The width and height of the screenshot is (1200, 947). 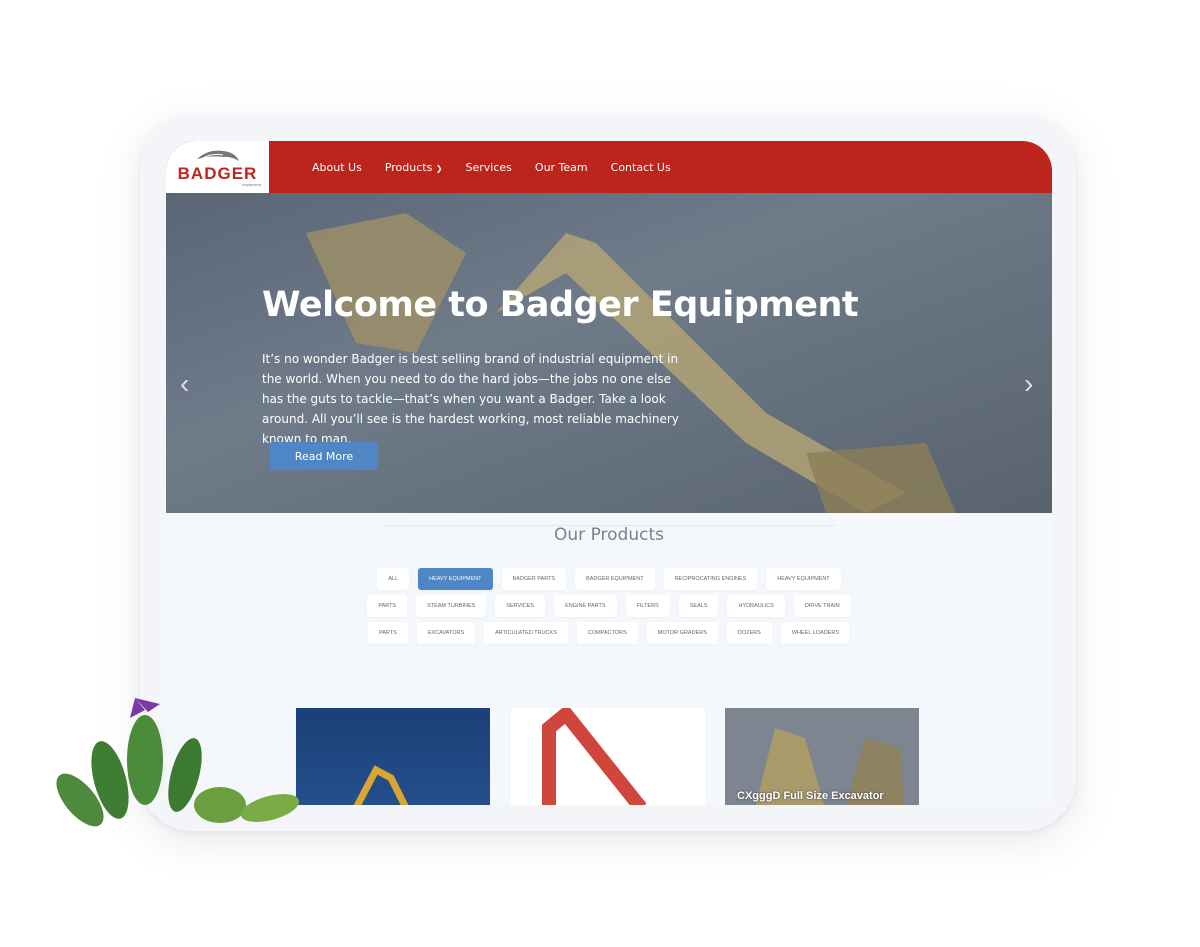 I want to click on filter-button: BADGER PARTS, so click(x=534, y=579).